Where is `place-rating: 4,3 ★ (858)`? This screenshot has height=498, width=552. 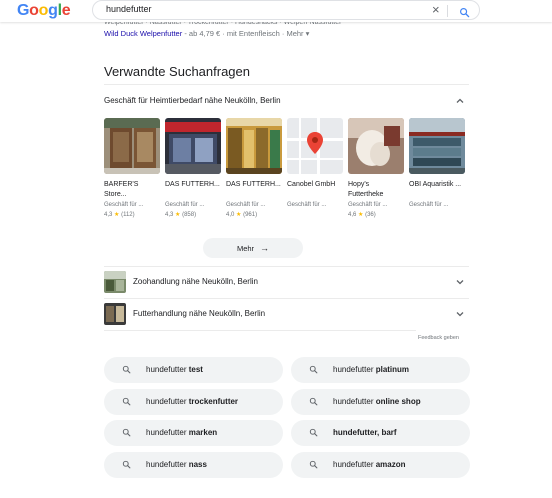 place-rating: 4,3 ★ (858) is located at coordinates (181, 215).